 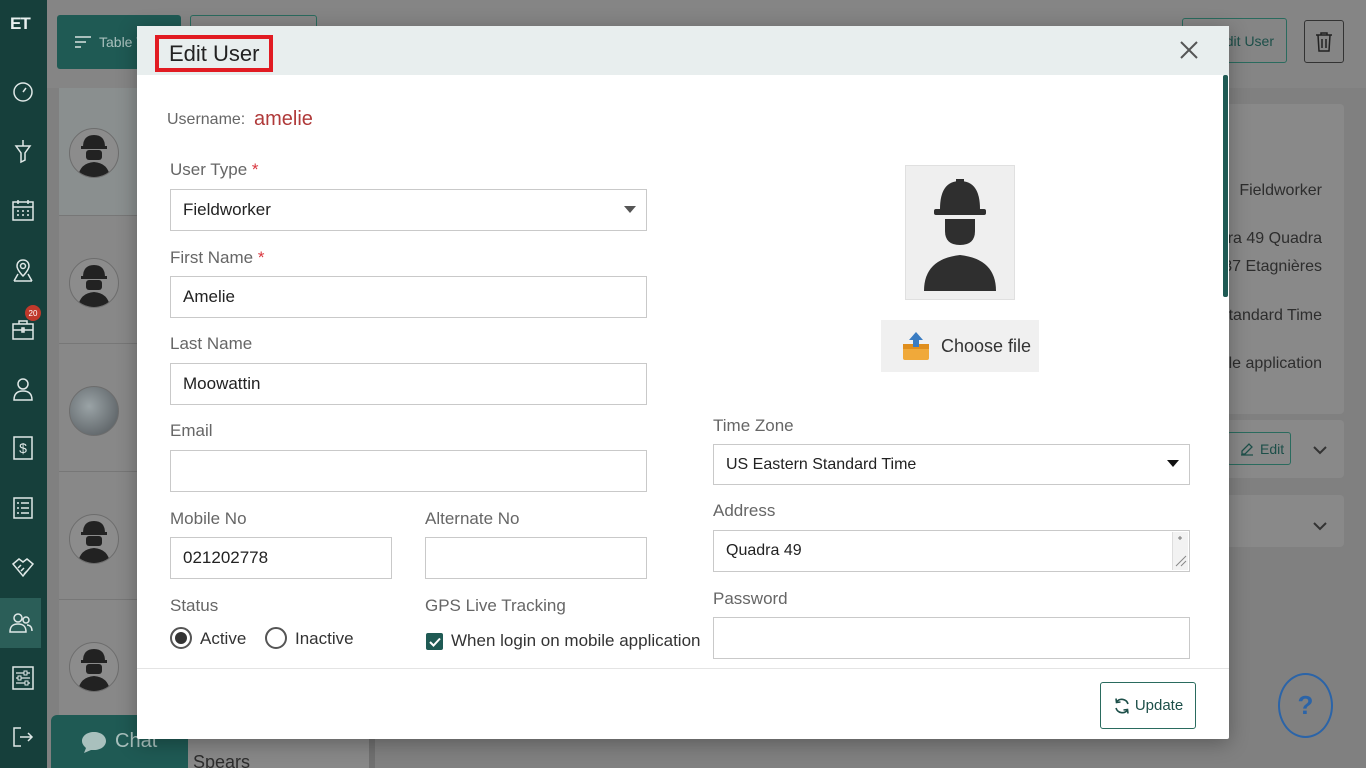 I want to click on choose-file-button: Choose file, so click(x=960, y=346).